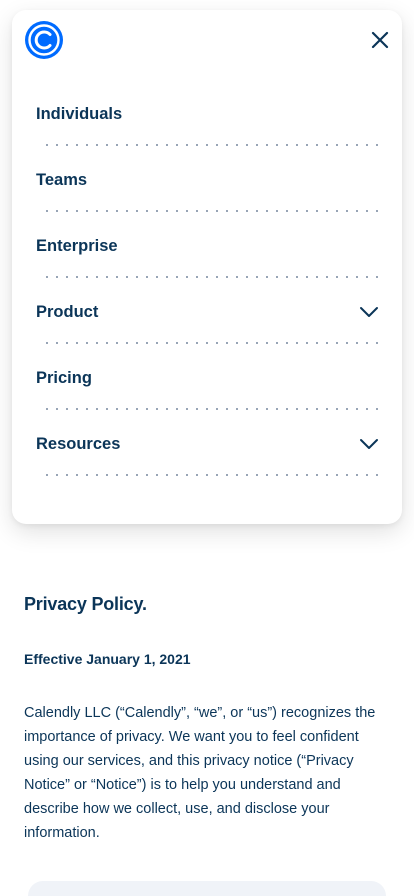  I want to click on close-icon, so click(380, 40).